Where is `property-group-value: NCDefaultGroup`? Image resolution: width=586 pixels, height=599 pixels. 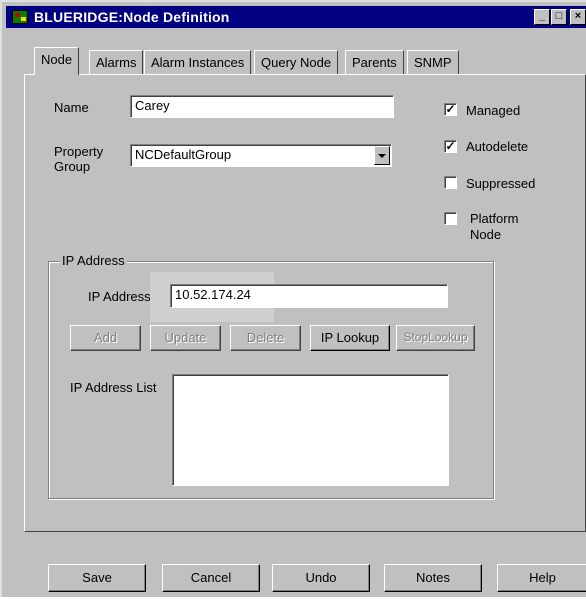 property-group-value: NCDefaultGroup is located at coordinates (183, 154).